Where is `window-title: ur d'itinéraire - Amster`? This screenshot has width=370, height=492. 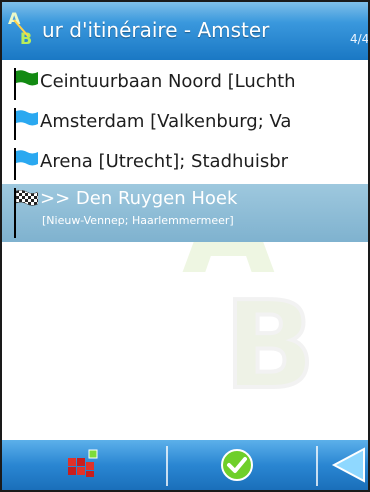 window-title: ur d'itinéraire - Amster is located at coordinates (156, 30).